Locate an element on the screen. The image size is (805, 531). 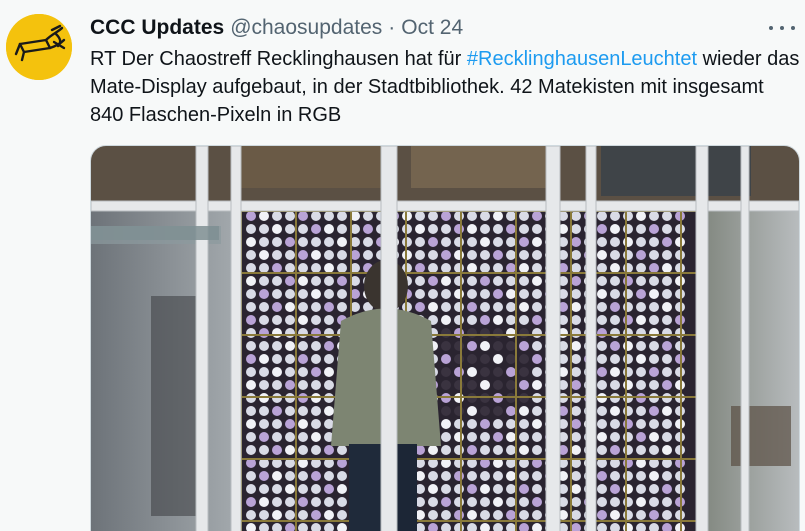
more-options-button is located at coordinates (782, 28).